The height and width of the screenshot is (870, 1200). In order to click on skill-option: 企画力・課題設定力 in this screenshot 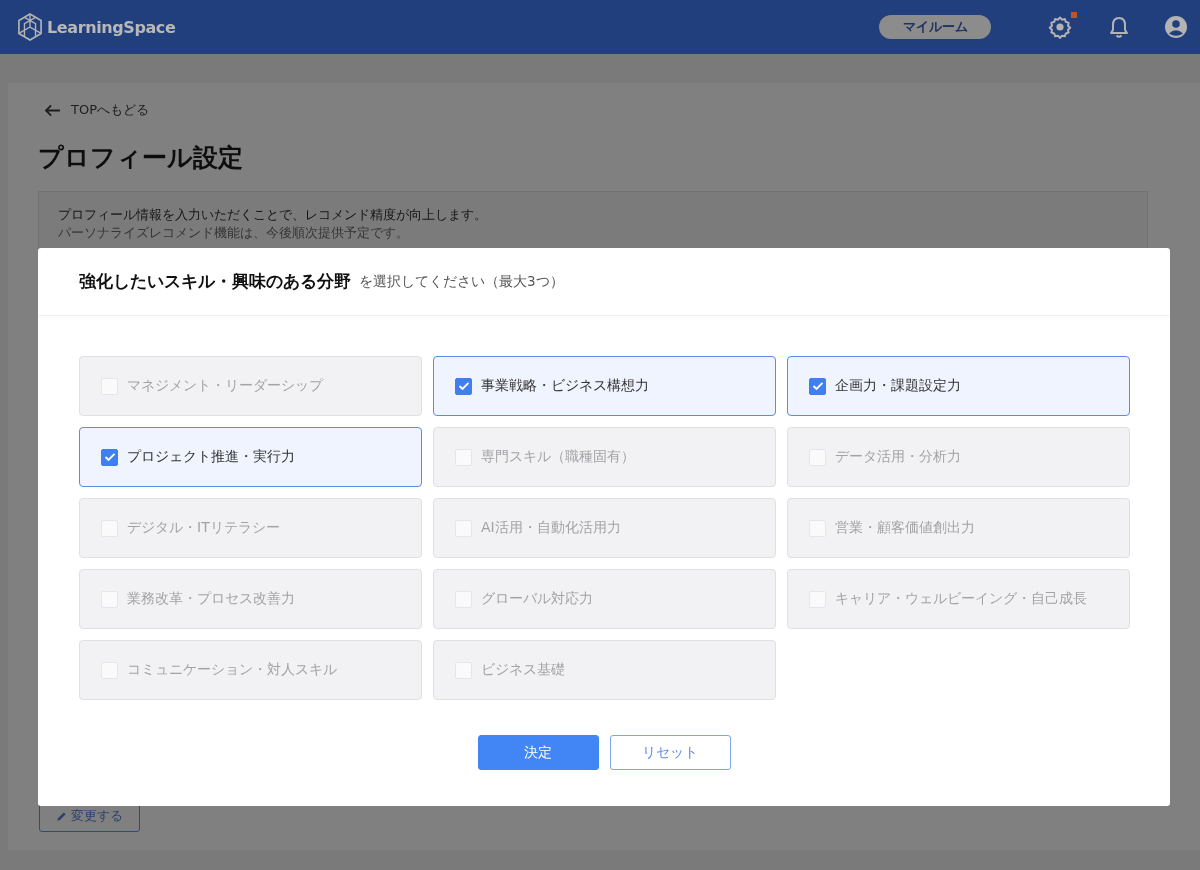, I will do `click(958, 386)`.